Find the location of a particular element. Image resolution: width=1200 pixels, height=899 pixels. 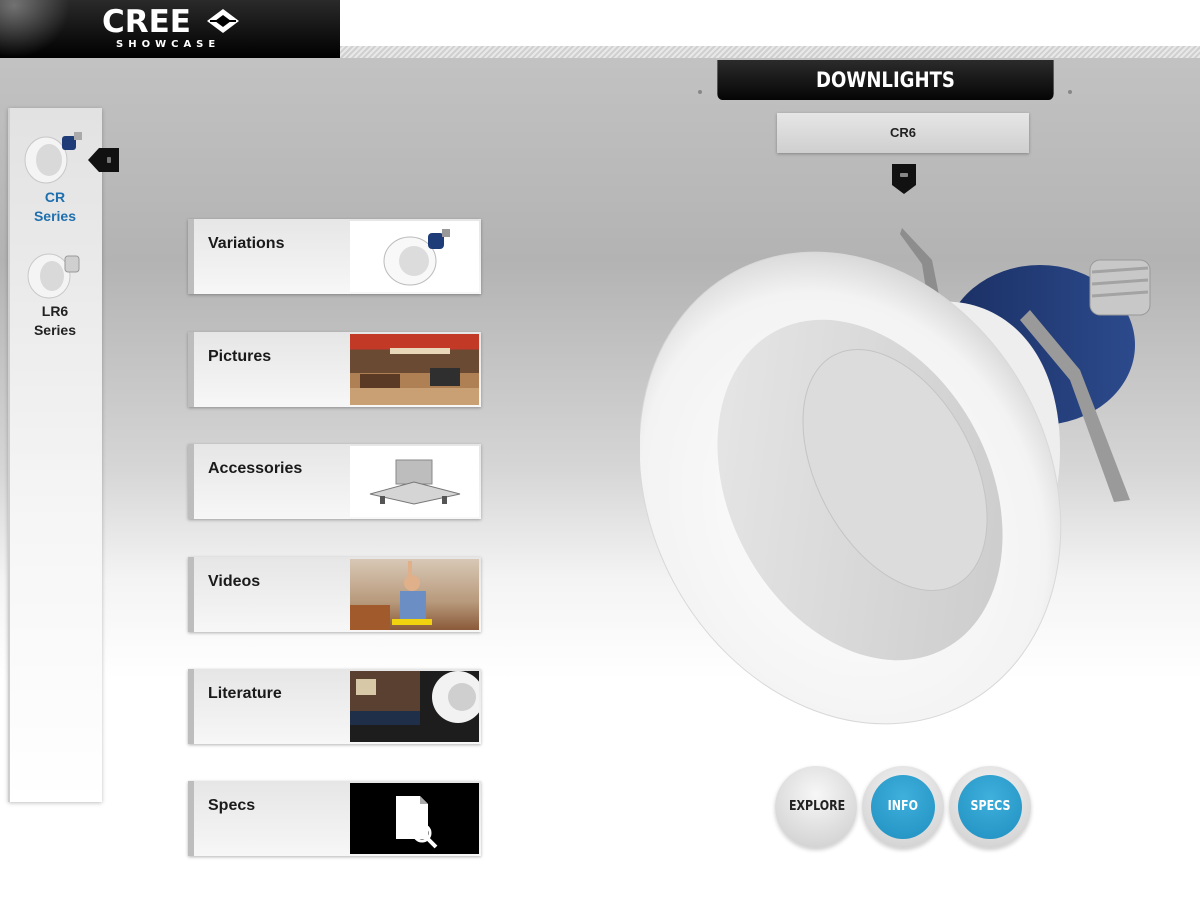

cree-logo-icon is located at coordinates (223, 21).